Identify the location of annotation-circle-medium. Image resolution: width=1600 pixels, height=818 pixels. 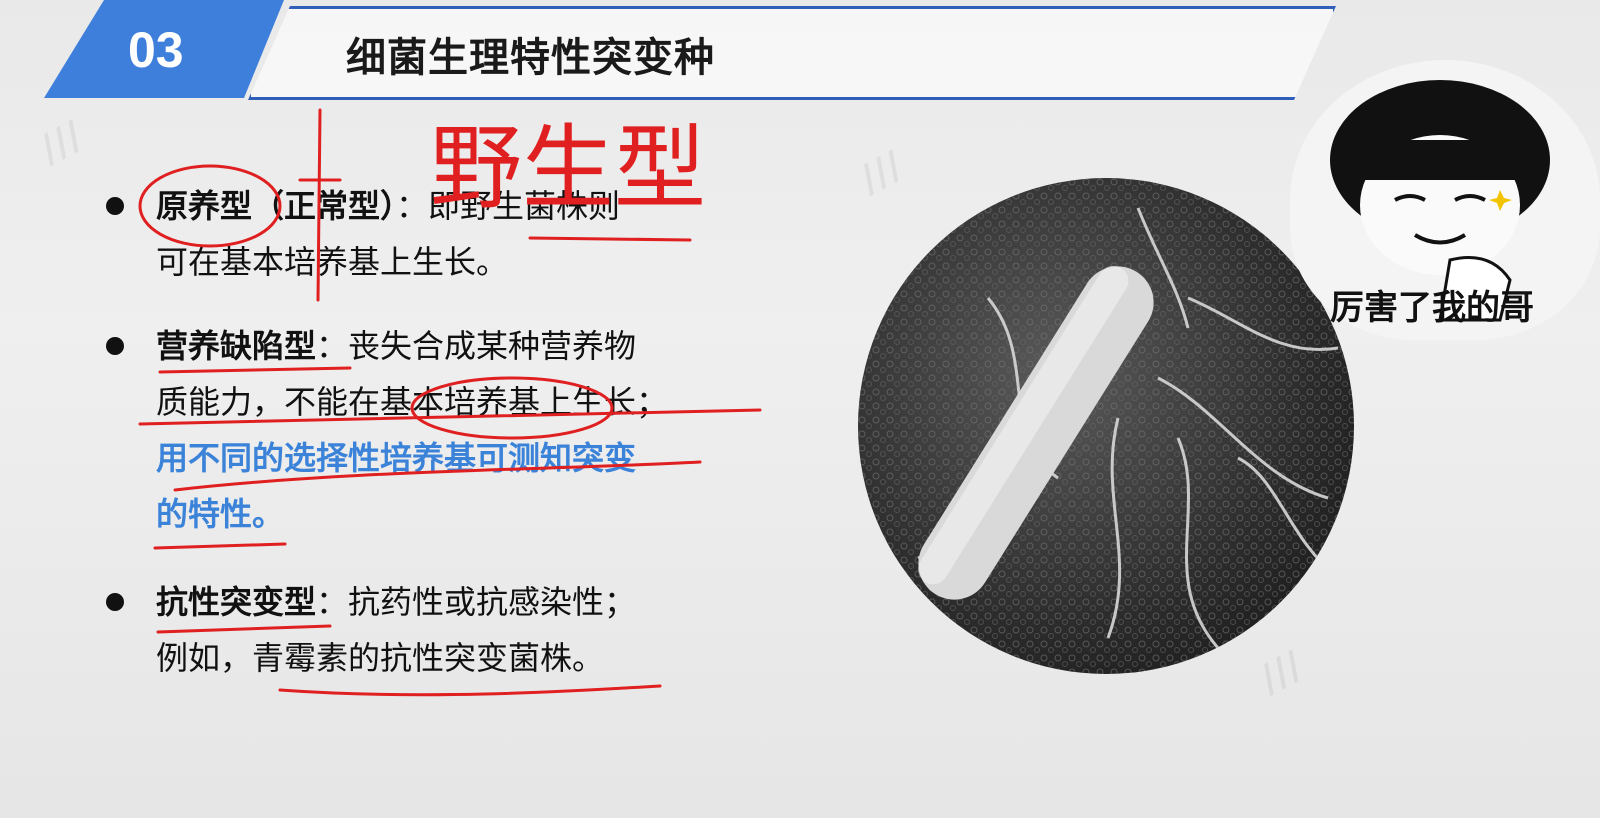
(512, 408).